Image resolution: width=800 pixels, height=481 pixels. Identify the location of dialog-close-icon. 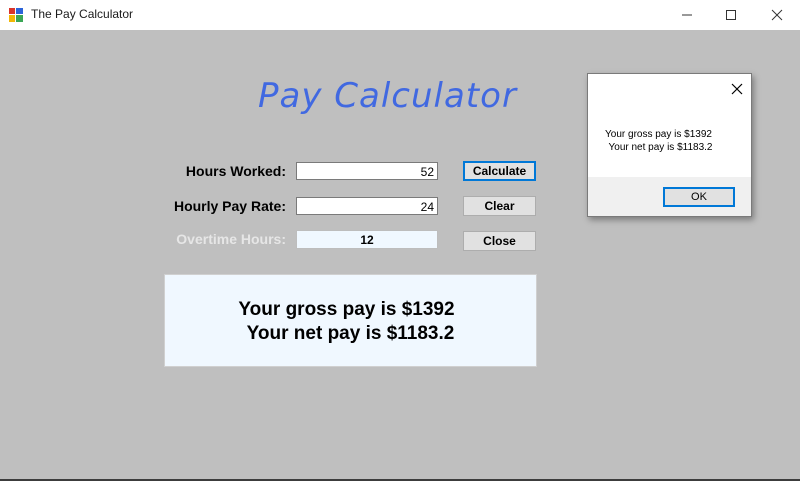
(737, 89).